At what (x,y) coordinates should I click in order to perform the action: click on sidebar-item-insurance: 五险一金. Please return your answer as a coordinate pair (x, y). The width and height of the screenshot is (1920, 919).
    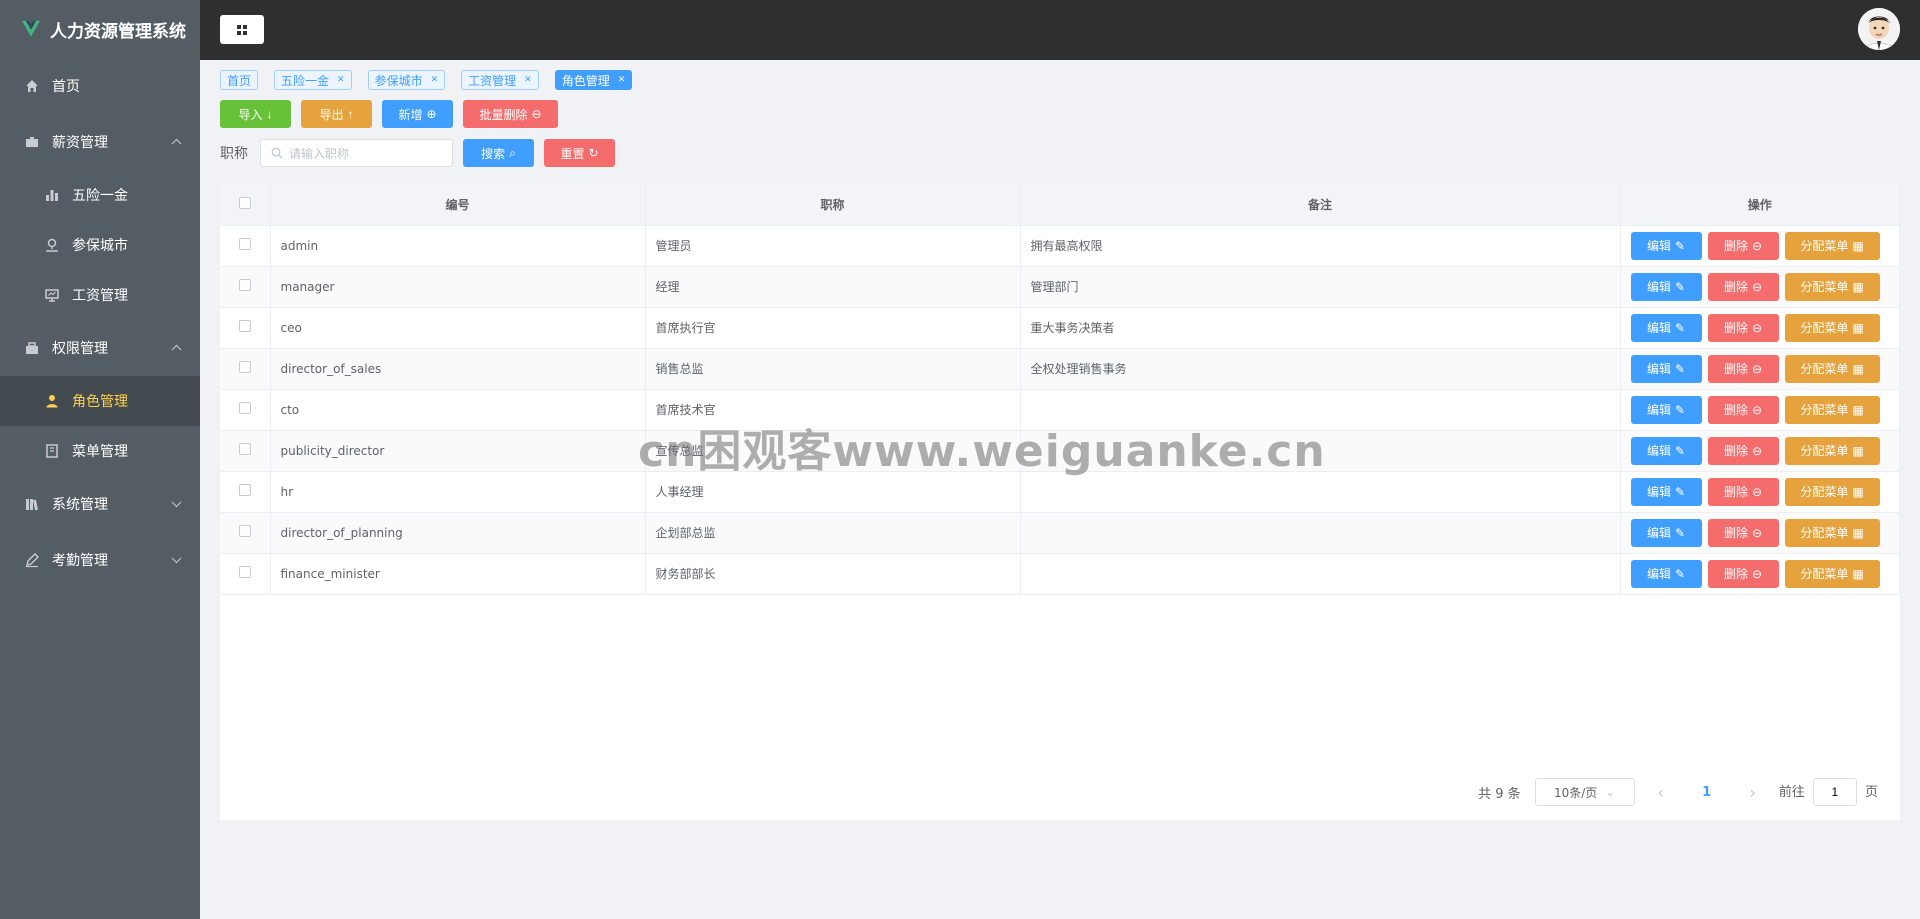
    Looking at the image, I should click on (100, 195).